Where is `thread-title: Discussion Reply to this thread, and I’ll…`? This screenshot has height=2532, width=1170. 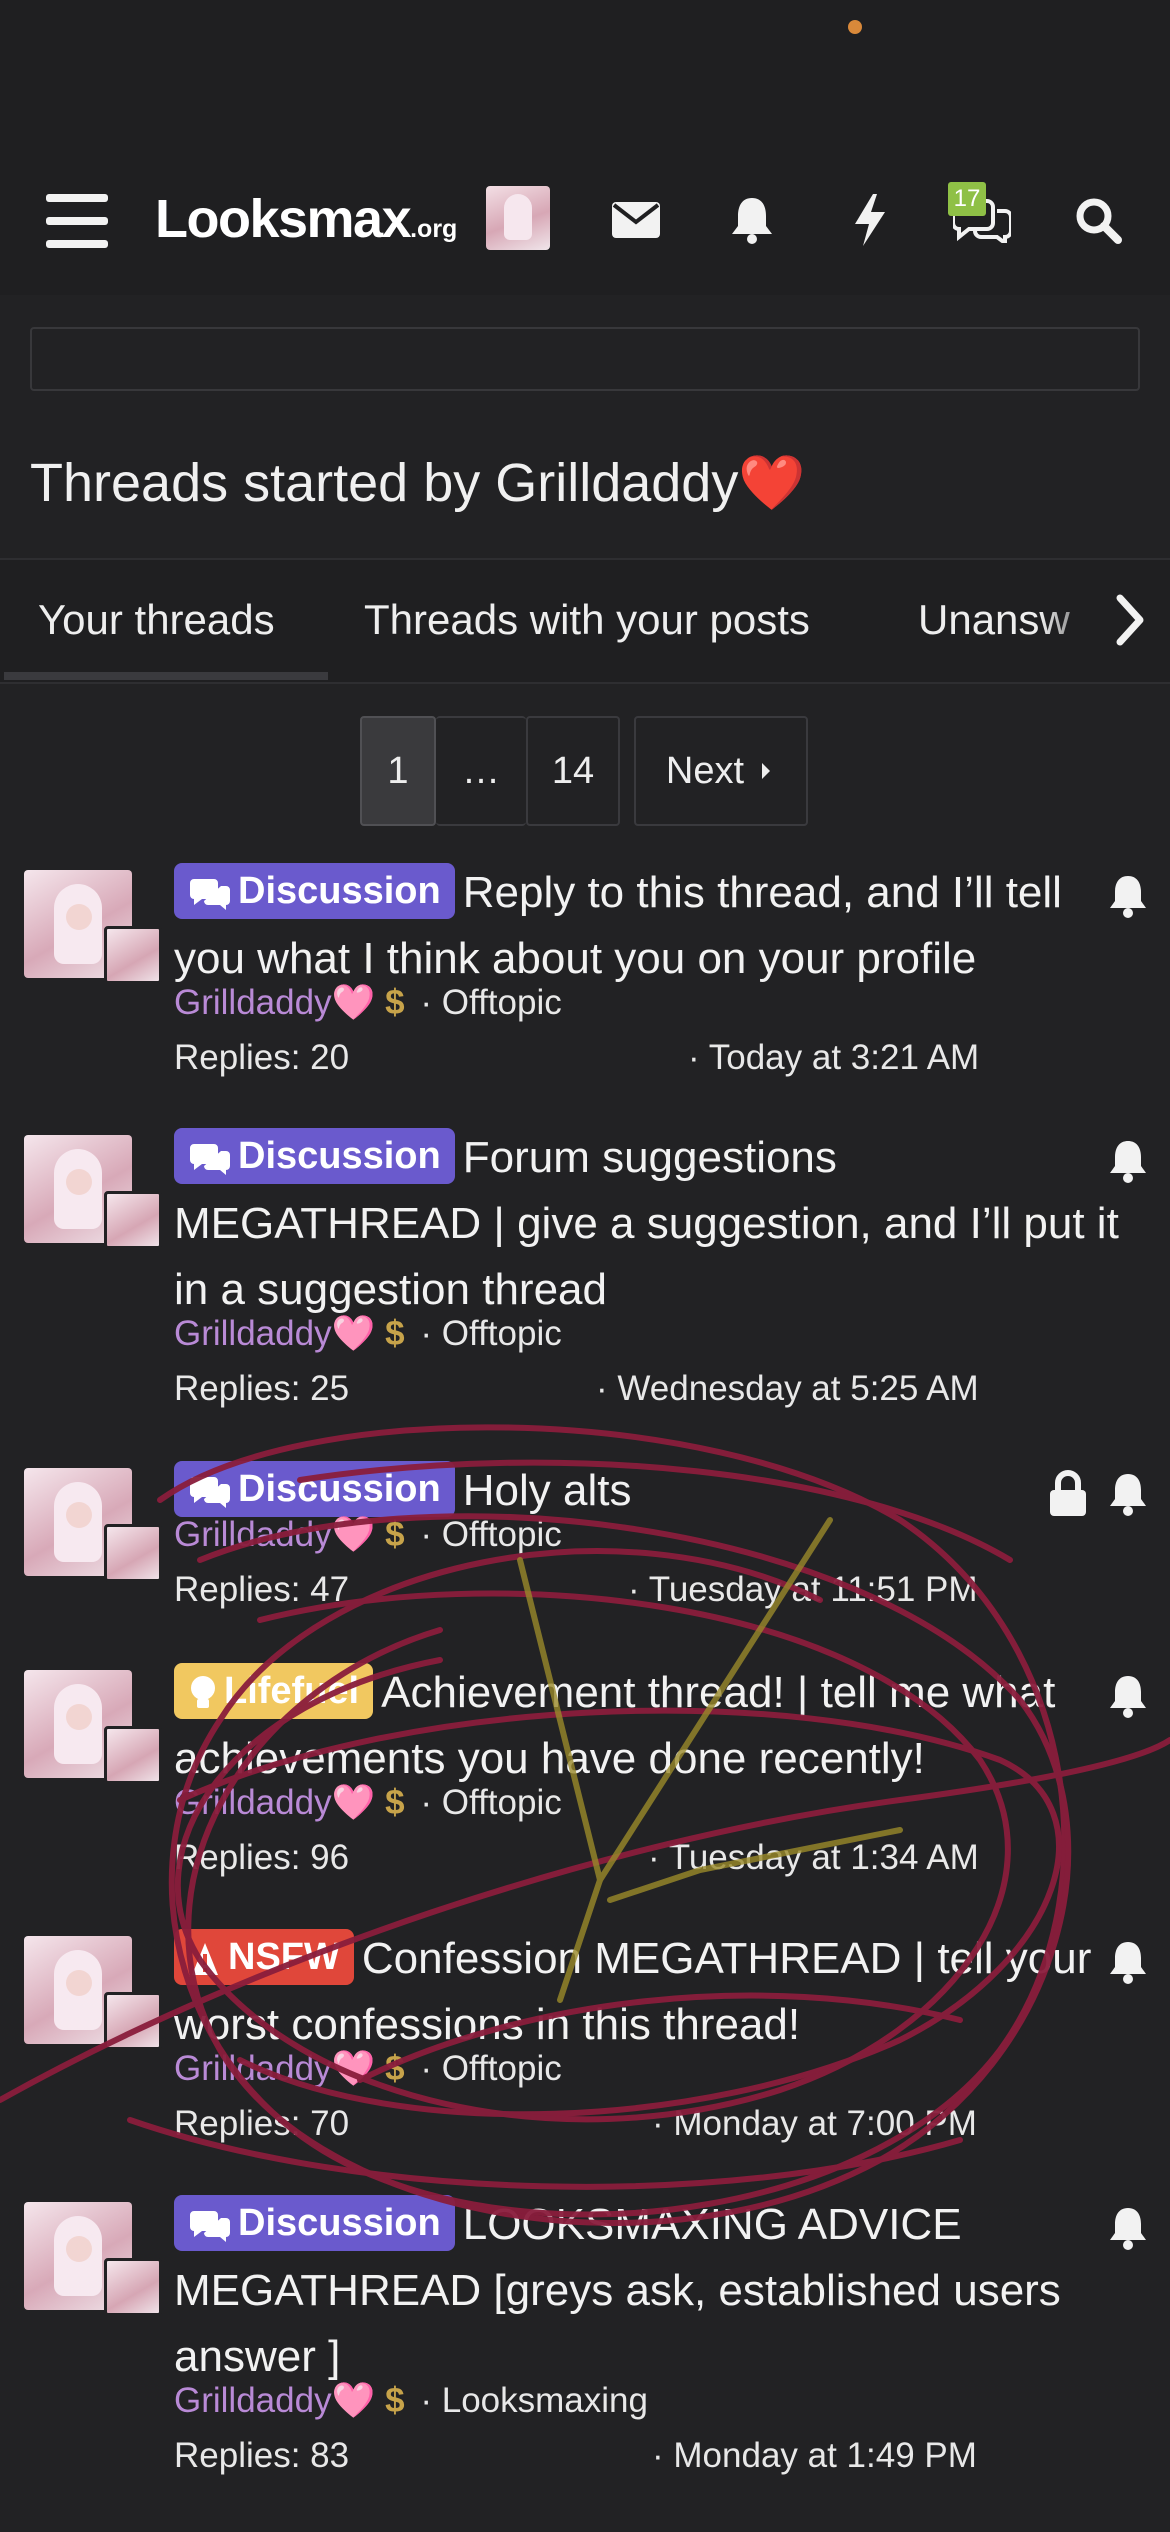
thread-title: Discussion Reply to this thread, and I’ll… is located at coordinates (654, 926).